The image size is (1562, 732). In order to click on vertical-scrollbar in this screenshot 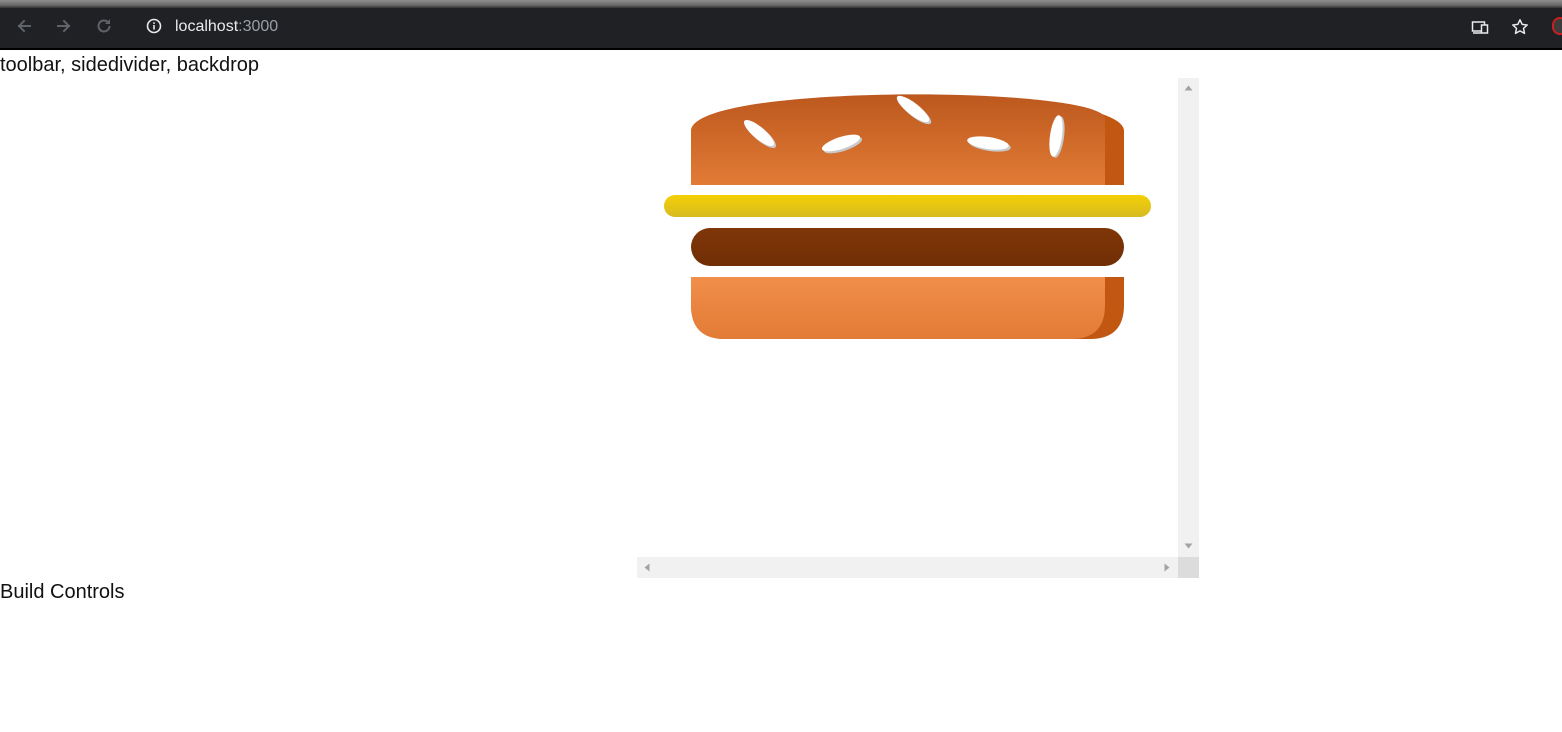, I will do `click(1188, 317)`.